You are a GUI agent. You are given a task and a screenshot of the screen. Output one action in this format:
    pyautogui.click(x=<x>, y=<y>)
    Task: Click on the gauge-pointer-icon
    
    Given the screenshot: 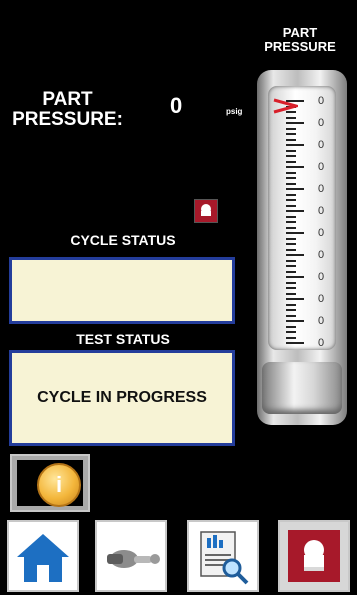 What is the action you would take?
    pyautogui.click(x=285, y=106)
    